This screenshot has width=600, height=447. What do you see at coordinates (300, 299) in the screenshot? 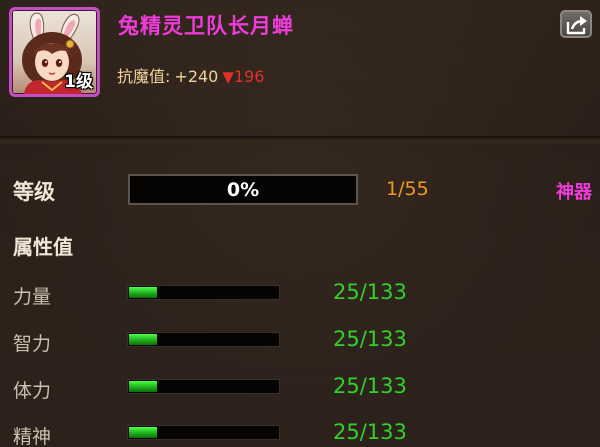
I see `attribute-row-strength: 力量 25/133` at bounding box center [300, 299].